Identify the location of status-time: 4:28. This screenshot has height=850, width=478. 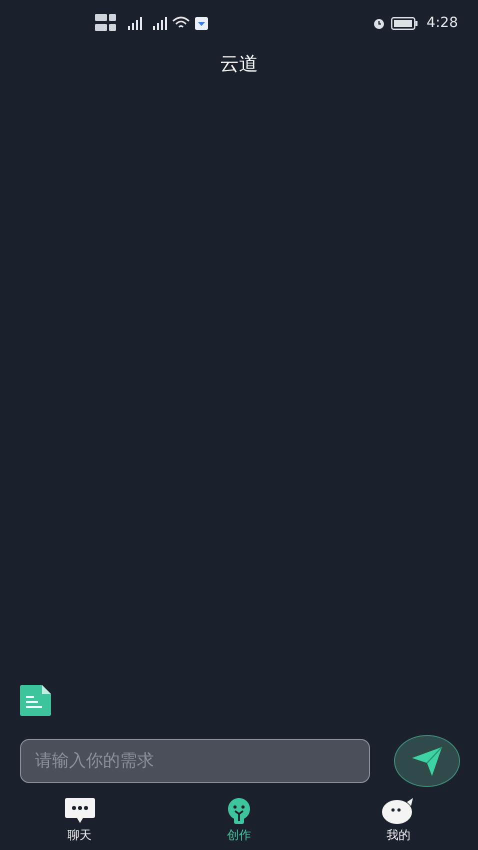
(442, 23).